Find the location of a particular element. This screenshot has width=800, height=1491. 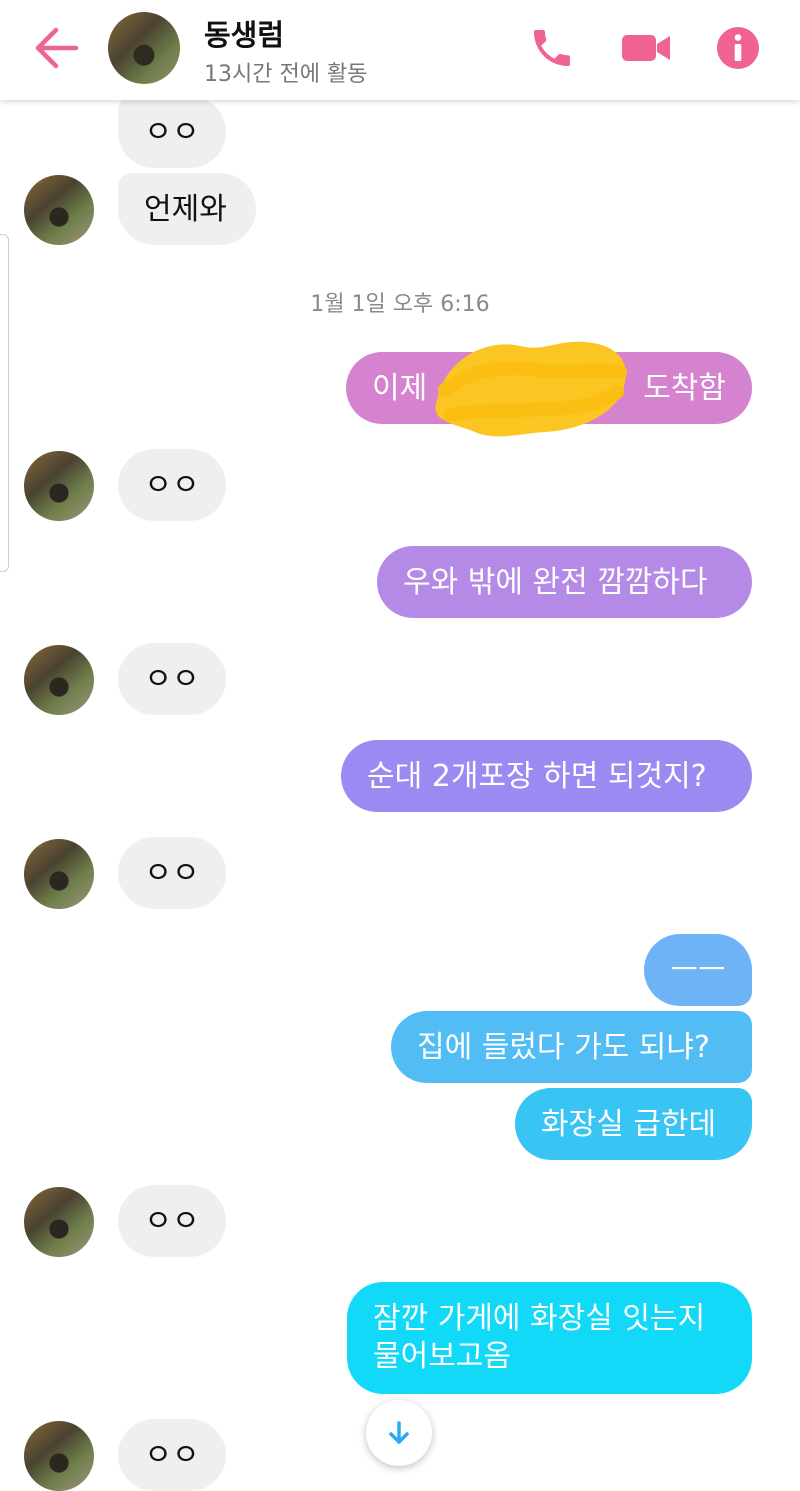

info-icon is located at coordinates (738, 48).